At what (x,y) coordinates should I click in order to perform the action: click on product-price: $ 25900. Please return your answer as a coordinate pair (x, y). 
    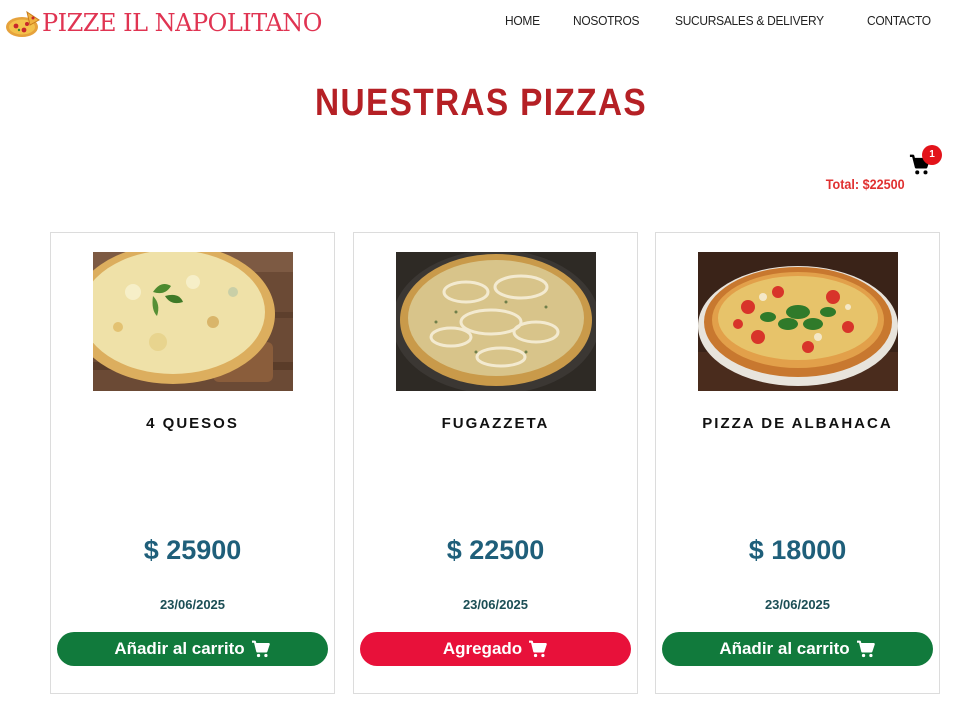
    Looking at the image, I should click on (192, 550).